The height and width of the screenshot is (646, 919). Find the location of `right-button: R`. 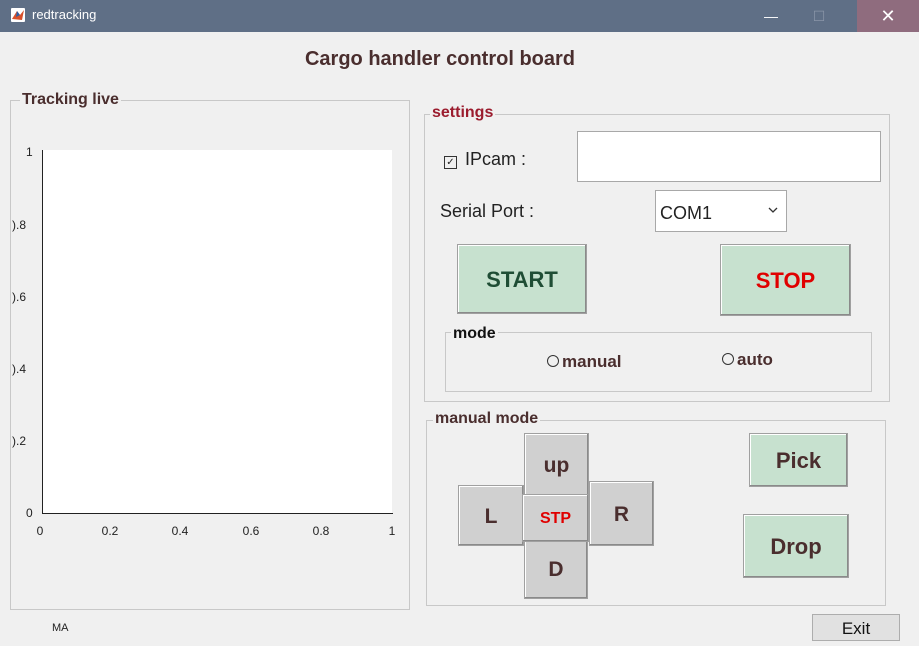

right-button: R is located at coordinates (621, 513).